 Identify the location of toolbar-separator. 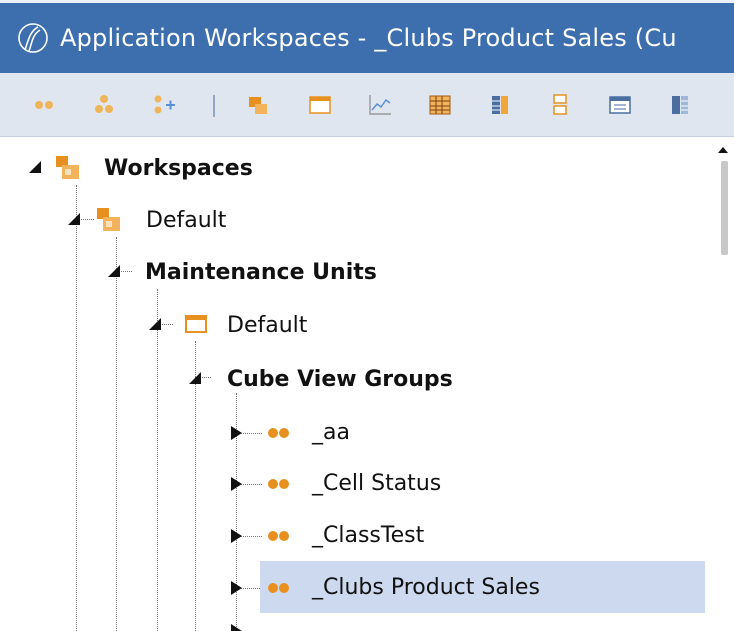
(214, 106).